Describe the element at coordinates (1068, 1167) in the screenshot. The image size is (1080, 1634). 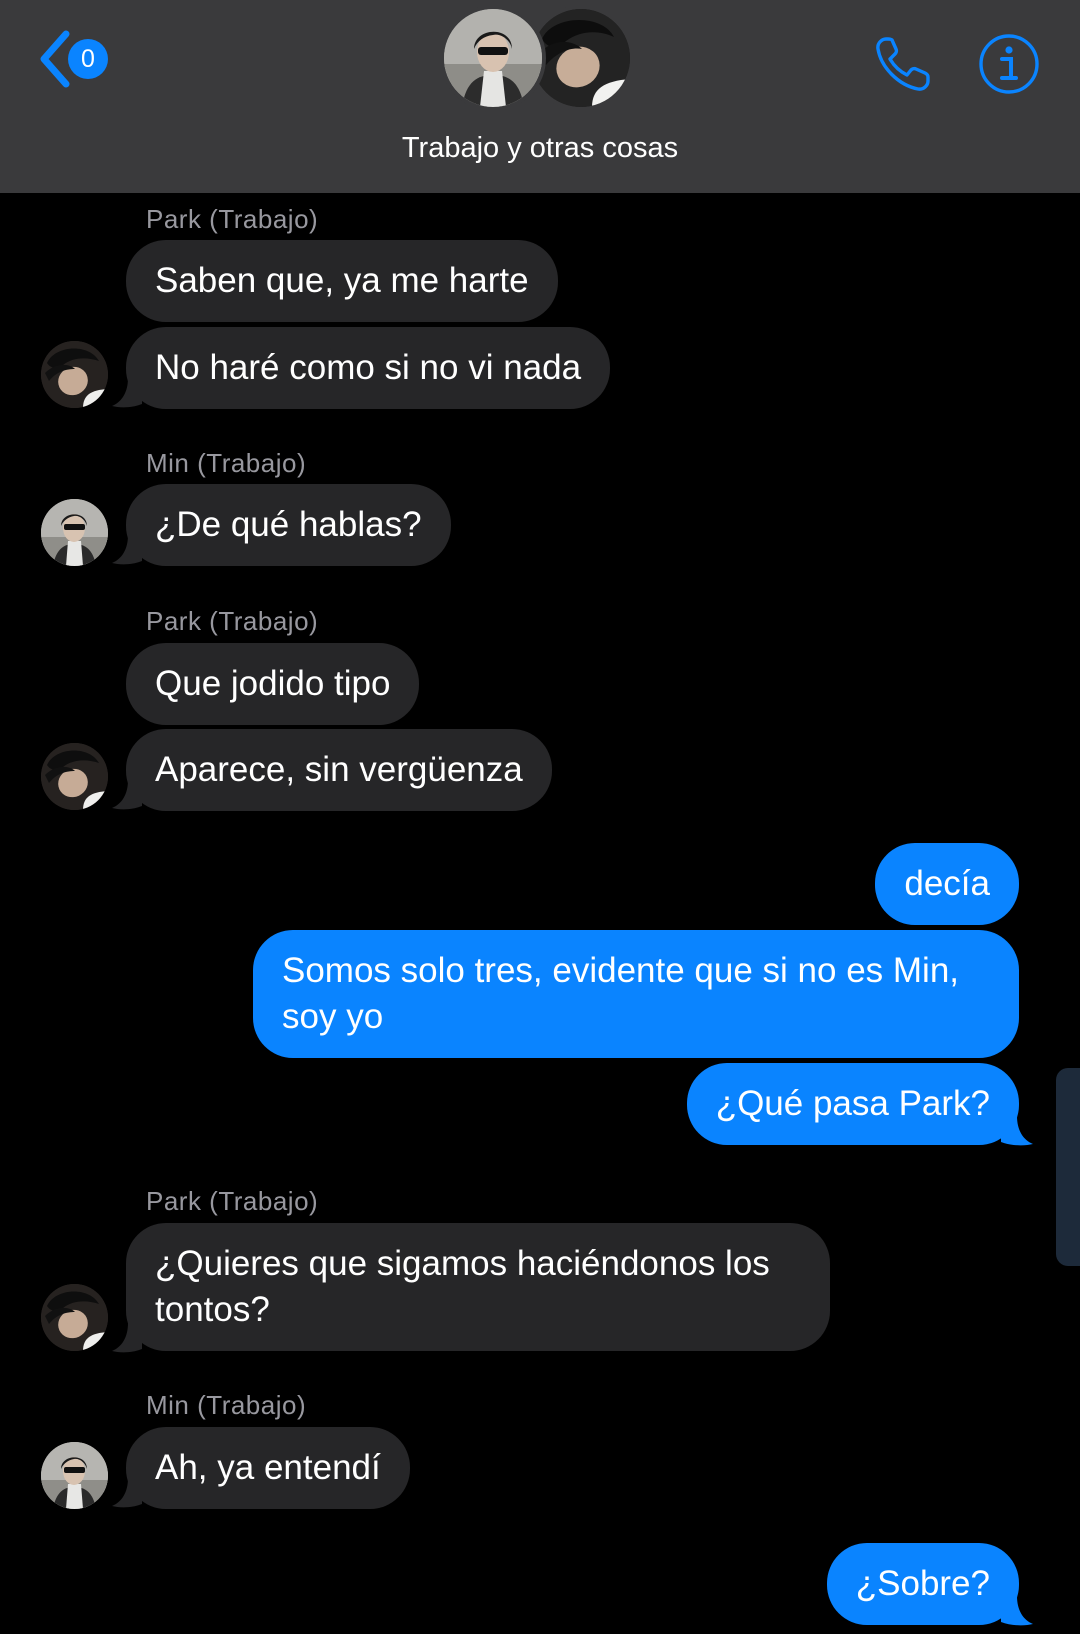
I see `scrollbar` at that location.